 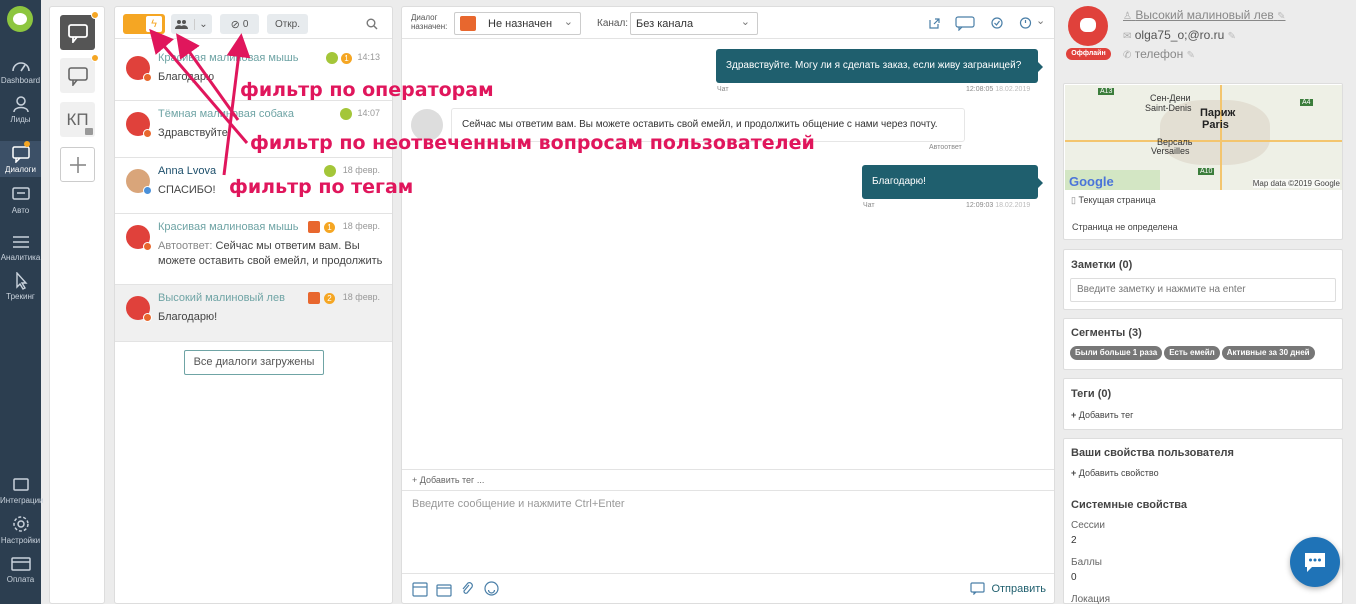 I want to click on arrow-tags, so click(x=236, y=104).